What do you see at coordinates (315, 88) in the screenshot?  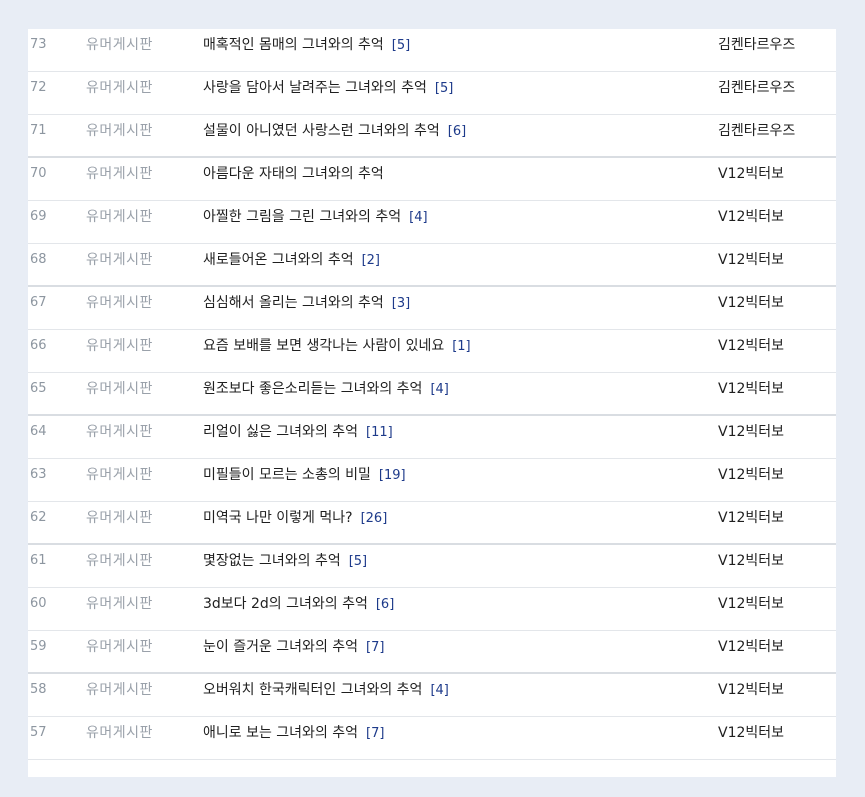 I see `post-title-link: 사랑을 담아서 날려주는 그녀와의 추억` at bounding box center [315, 88].